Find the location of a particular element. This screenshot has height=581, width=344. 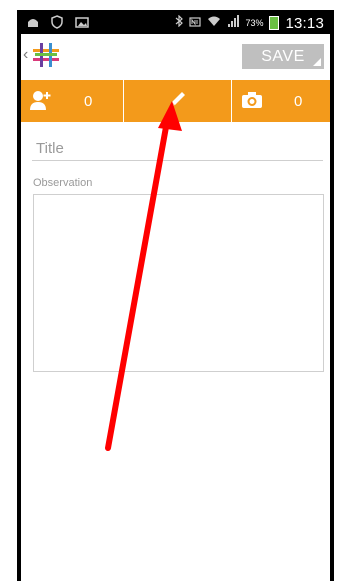

tab-edit is located at coordinates (178, 101).